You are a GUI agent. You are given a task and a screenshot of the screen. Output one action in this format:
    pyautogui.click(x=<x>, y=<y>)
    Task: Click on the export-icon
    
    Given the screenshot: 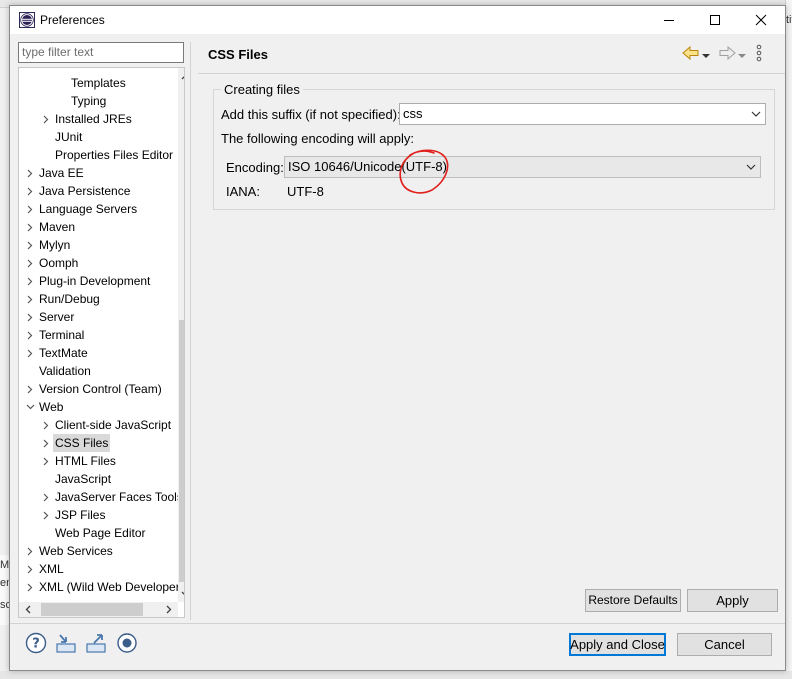 What is the action you would take?
    pyautogui.click(x=96, y=643)
    